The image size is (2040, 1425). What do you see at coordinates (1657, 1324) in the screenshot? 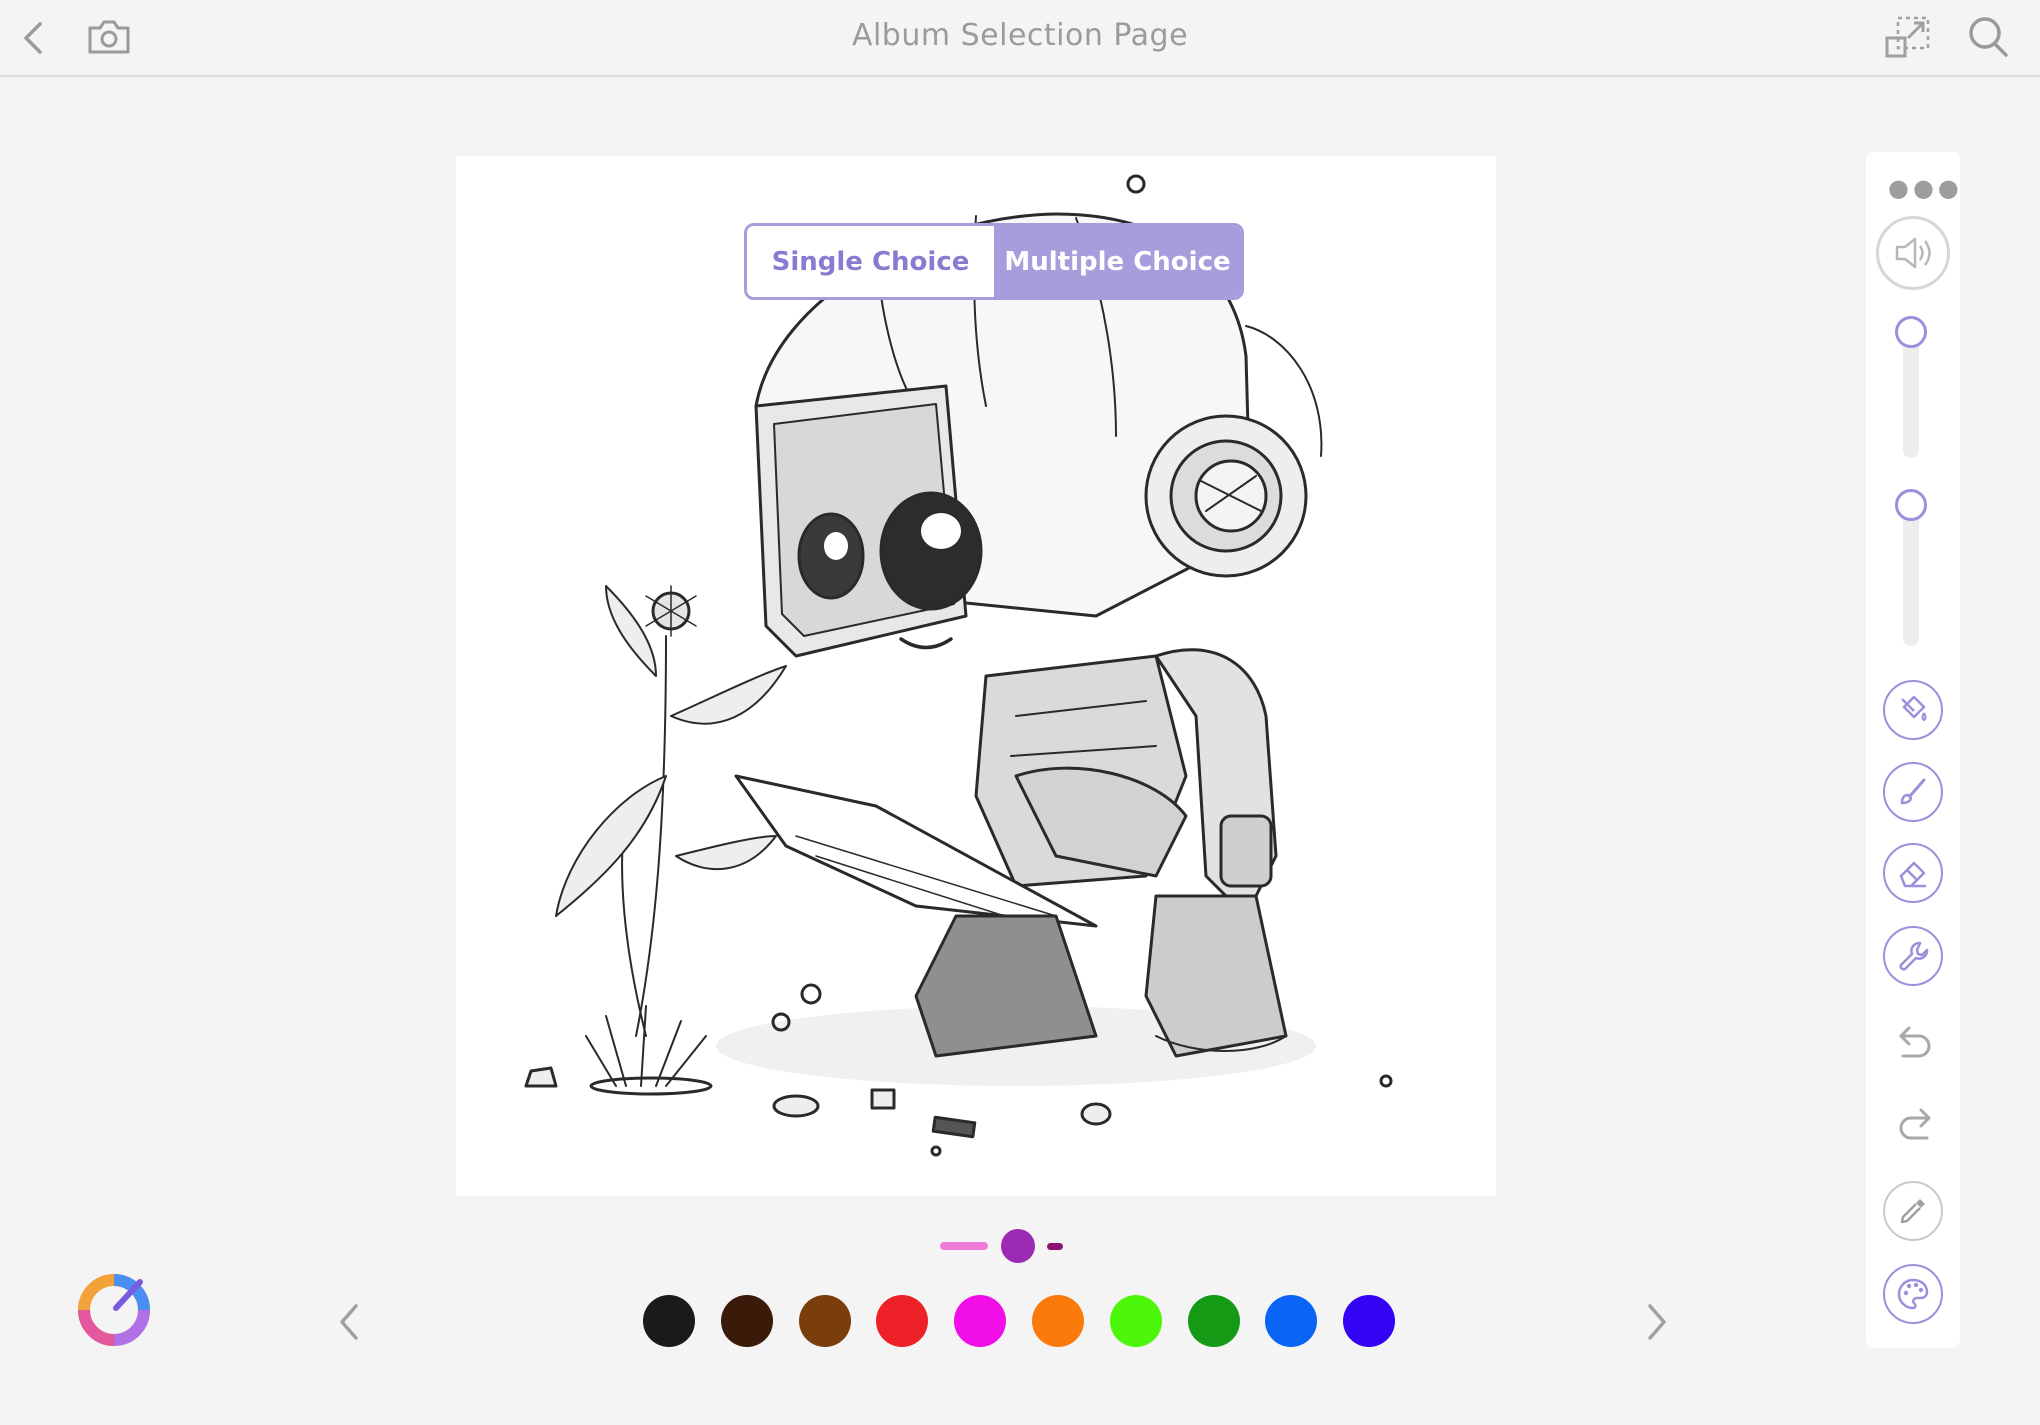
I see `palette-next-icon` at bounding box center [1657, 1324].